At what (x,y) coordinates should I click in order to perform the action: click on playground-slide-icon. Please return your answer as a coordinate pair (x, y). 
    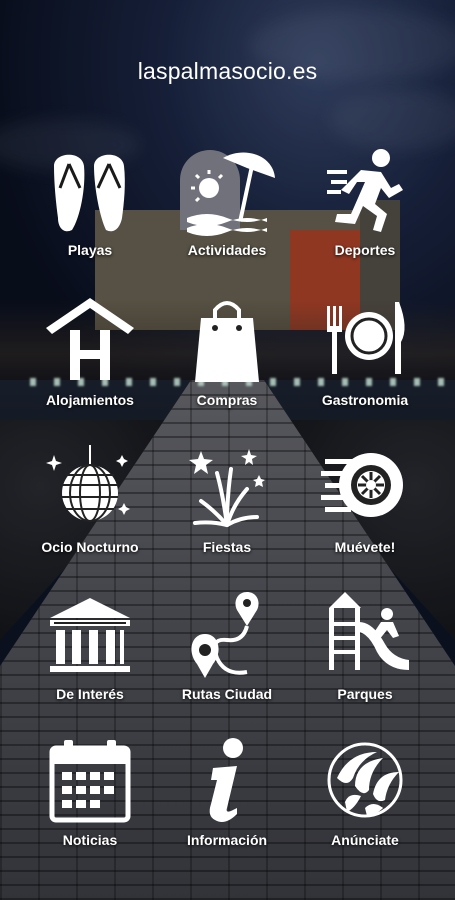
    Looking at the image, I should click on (369, 631).